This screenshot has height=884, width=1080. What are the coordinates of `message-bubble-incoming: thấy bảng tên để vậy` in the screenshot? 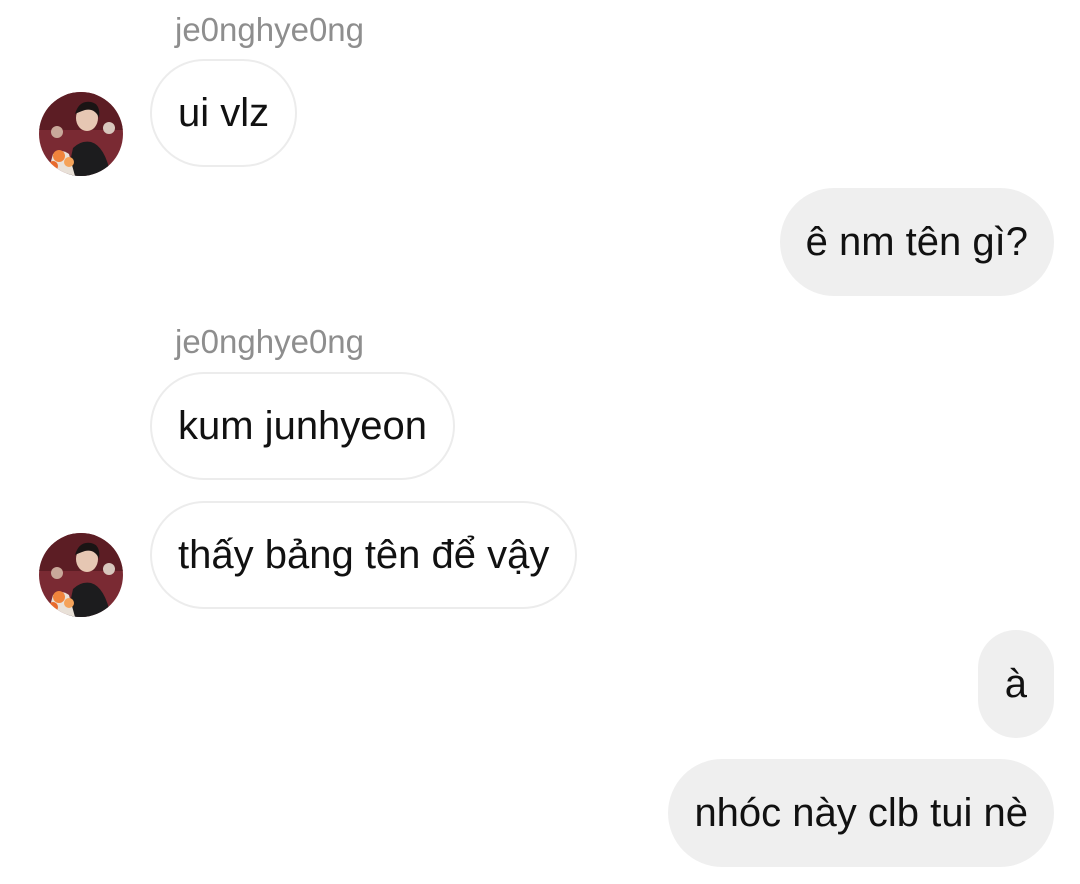 It's located at (364, 555).